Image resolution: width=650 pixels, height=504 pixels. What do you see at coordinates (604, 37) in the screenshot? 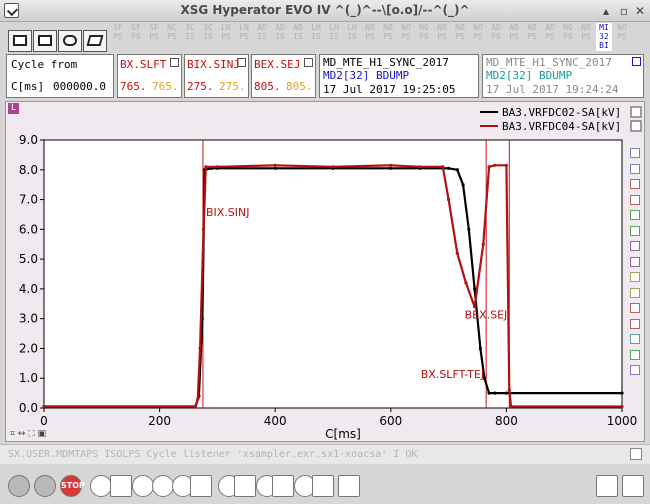
I see `status-cell: MI 32 BI` at bounding box center [604, 37].